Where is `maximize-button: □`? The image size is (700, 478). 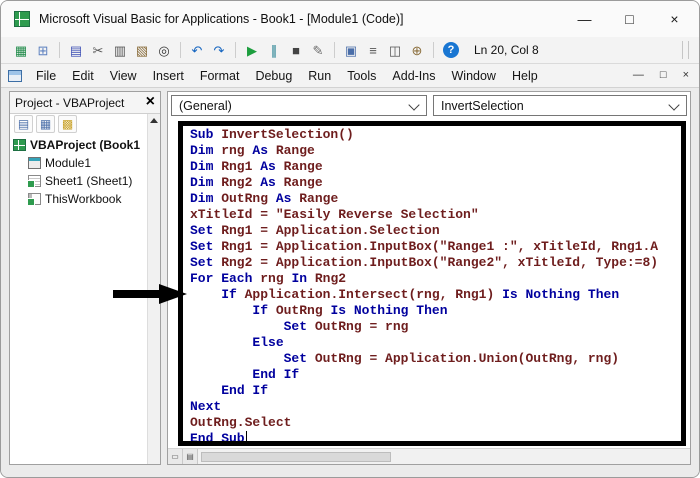
maximize-button: □ is located at coordinates (629, 19).